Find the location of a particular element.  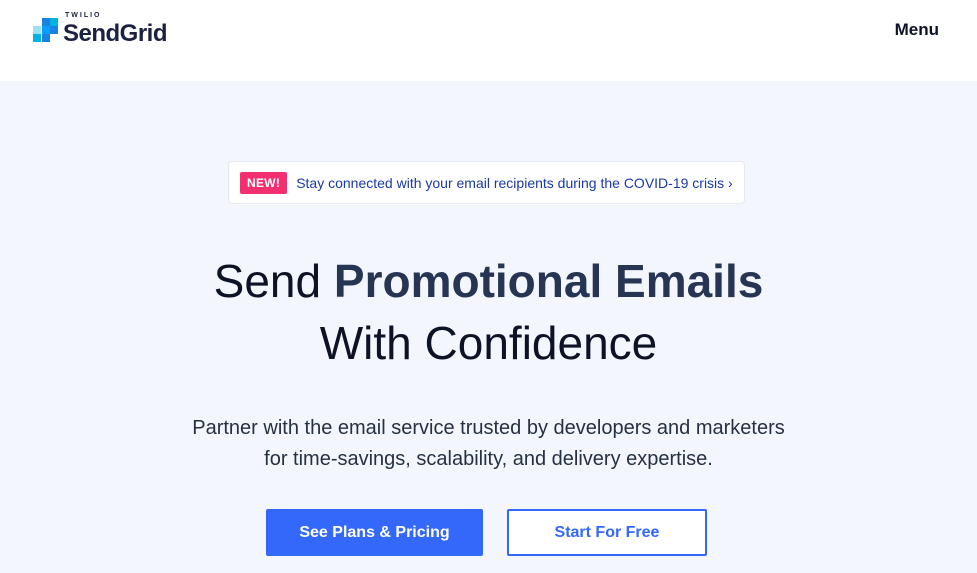

logo-brand-name: SendGrid is located at coordinates (115, 33).